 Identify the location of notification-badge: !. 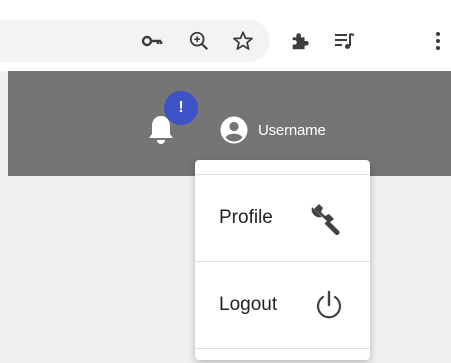
(181, 108).